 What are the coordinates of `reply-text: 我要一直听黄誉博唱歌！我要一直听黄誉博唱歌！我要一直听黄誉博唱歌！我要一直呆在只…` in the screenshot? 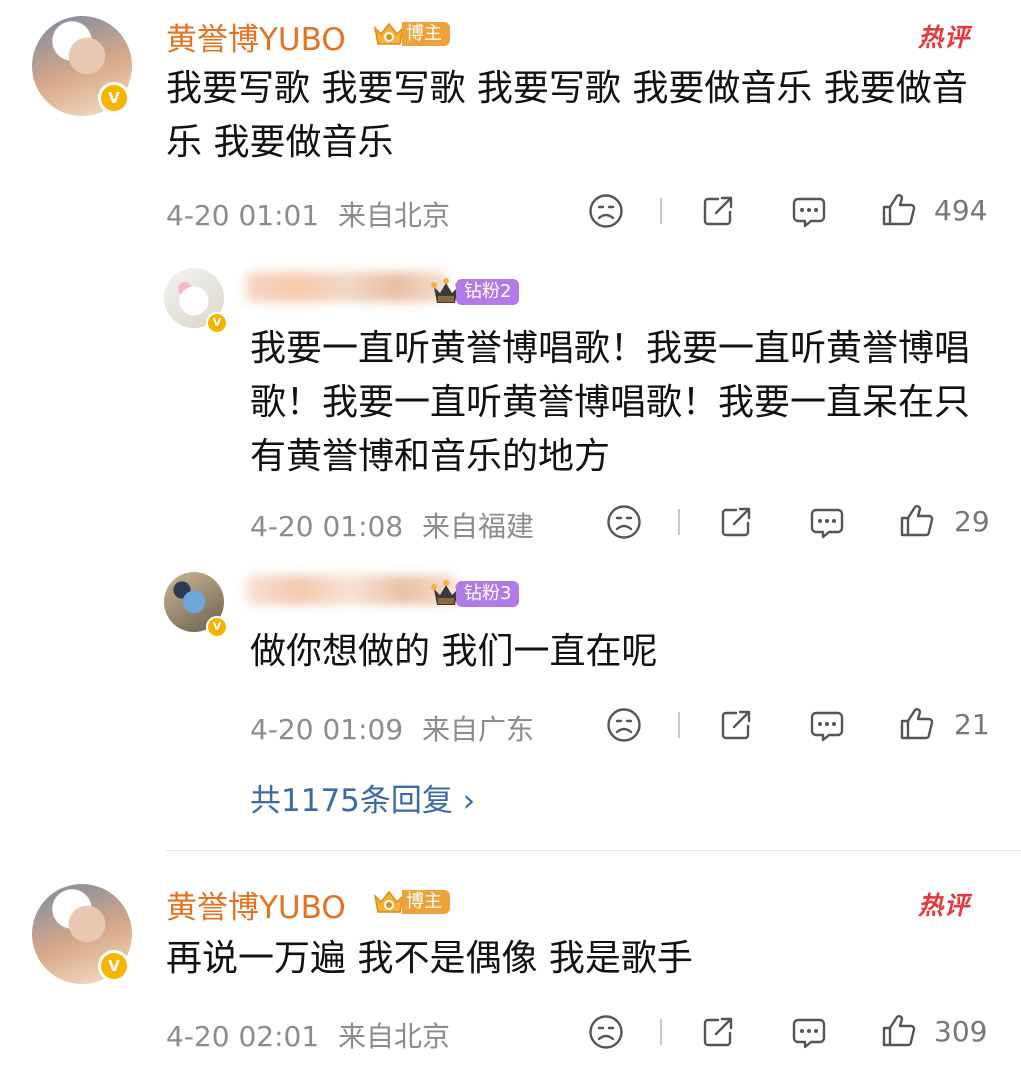 It's located at (610, 402).